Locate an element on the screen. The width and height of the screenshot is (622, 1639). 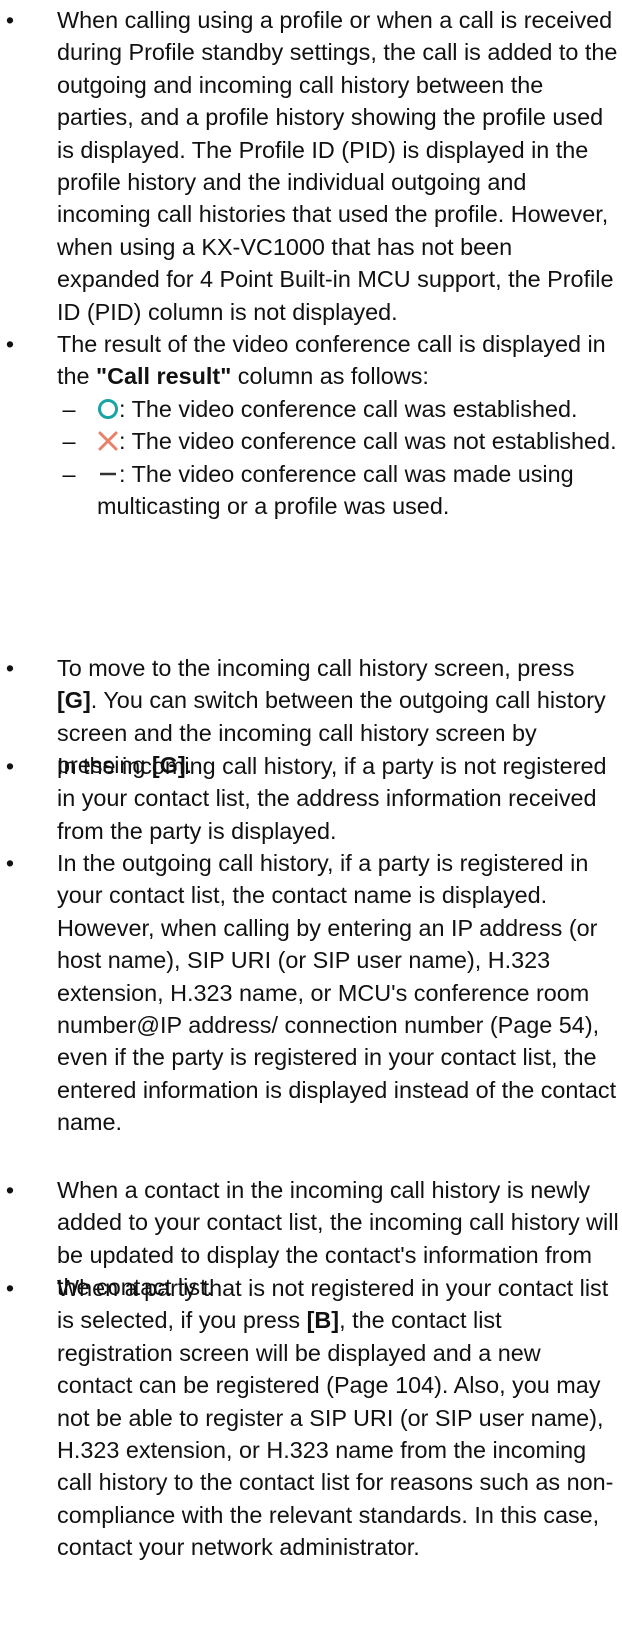
cross-icon is located at coordinates (108, 441).